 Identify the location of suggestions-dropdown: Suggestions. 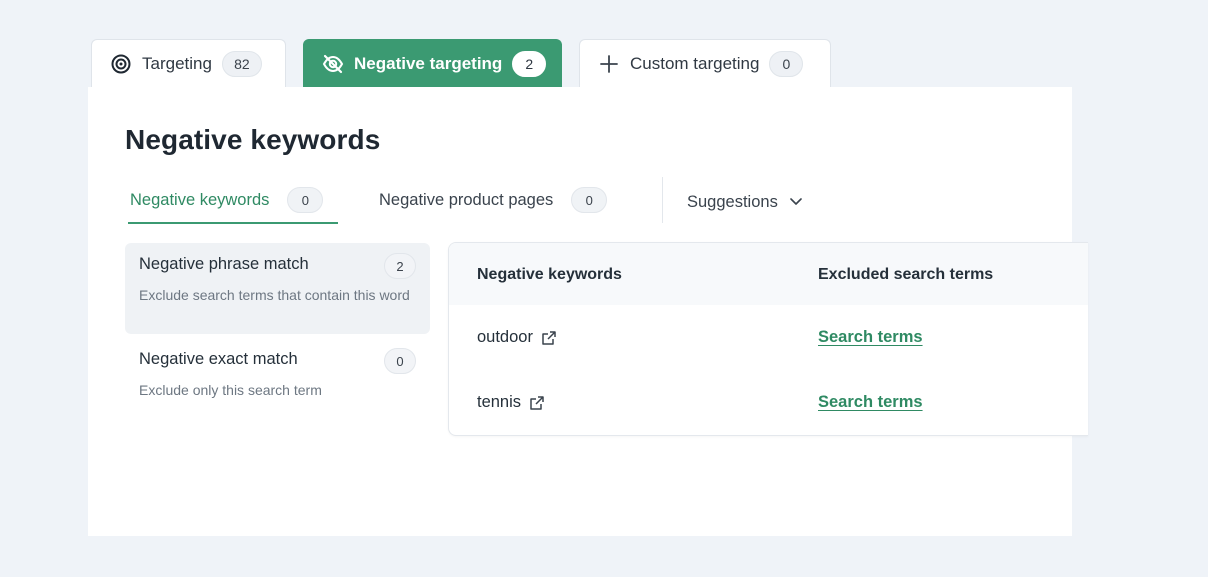
(744, 202).